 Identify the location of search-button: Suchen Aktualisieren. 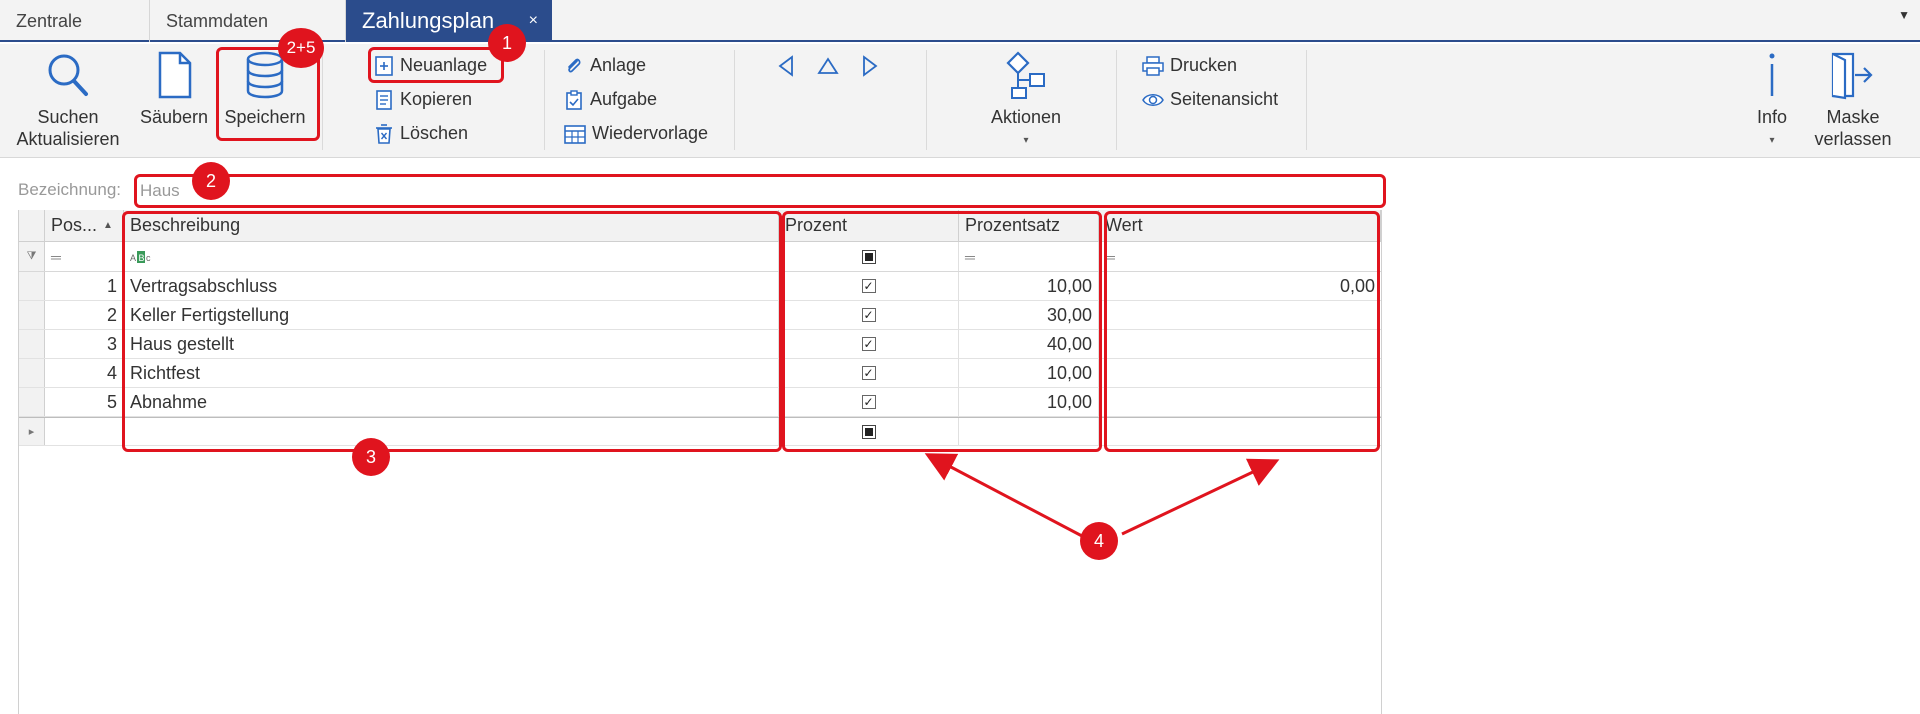
(68, 100).